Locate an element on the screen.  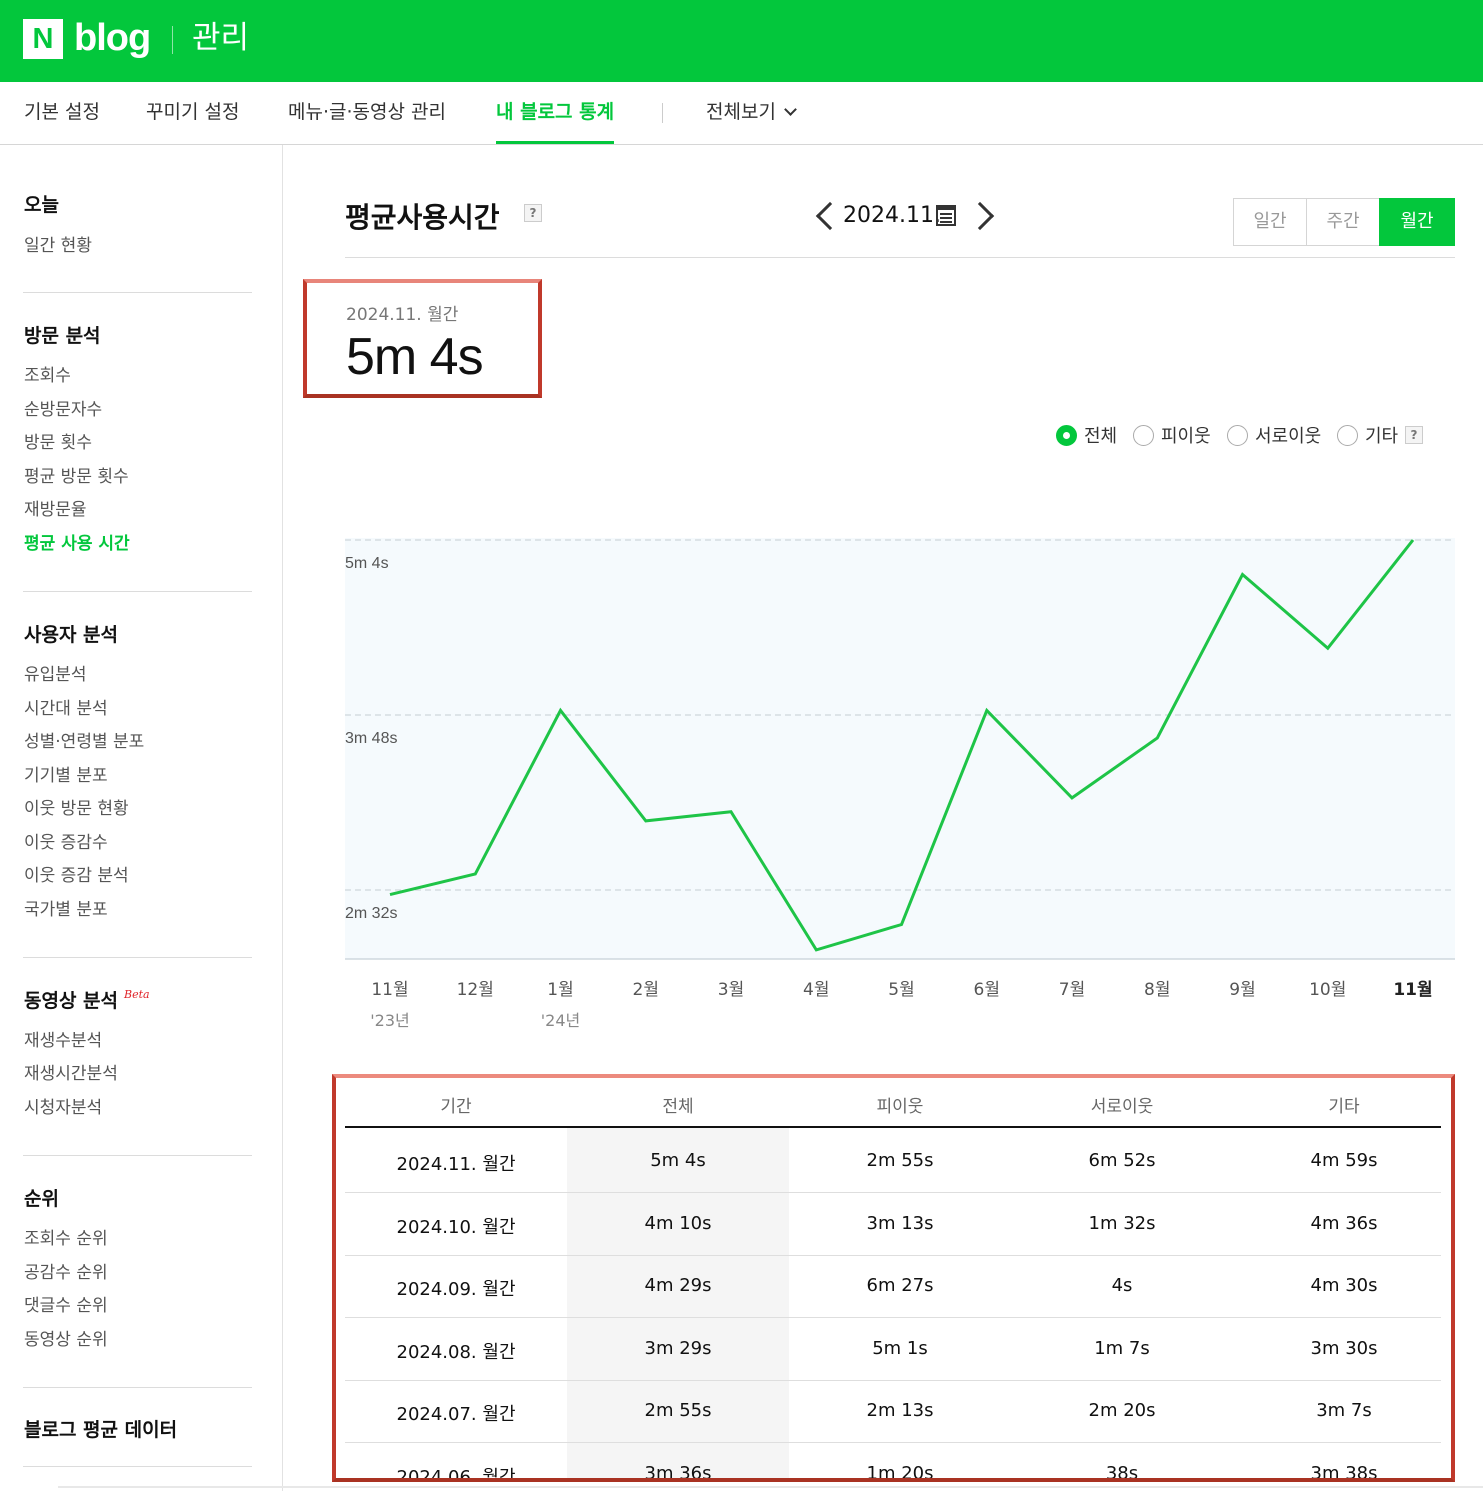
sidebar-item-visits: 방문 횟수 is located at coordinates (58, 440).